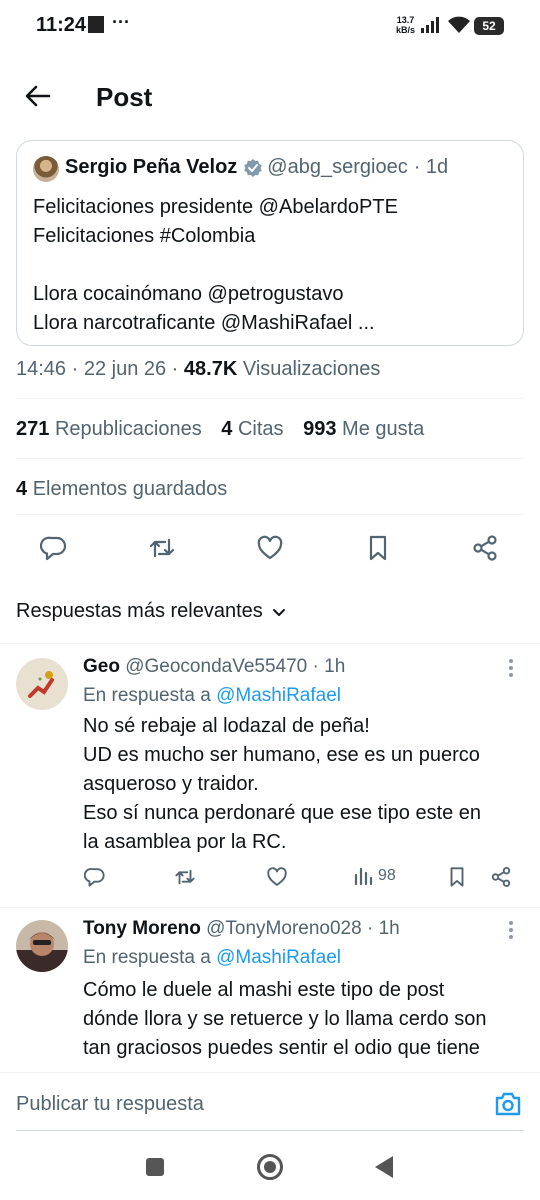 The image size is (540, 1200). I want to click on reply-author-name: Geo, so click(101, 666).